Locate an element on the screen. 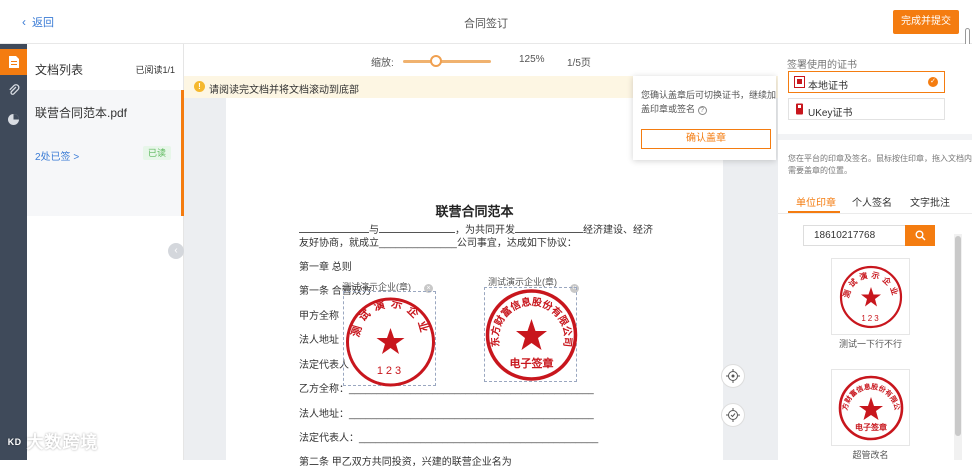  search-icon is located at coordinates (920, 235).